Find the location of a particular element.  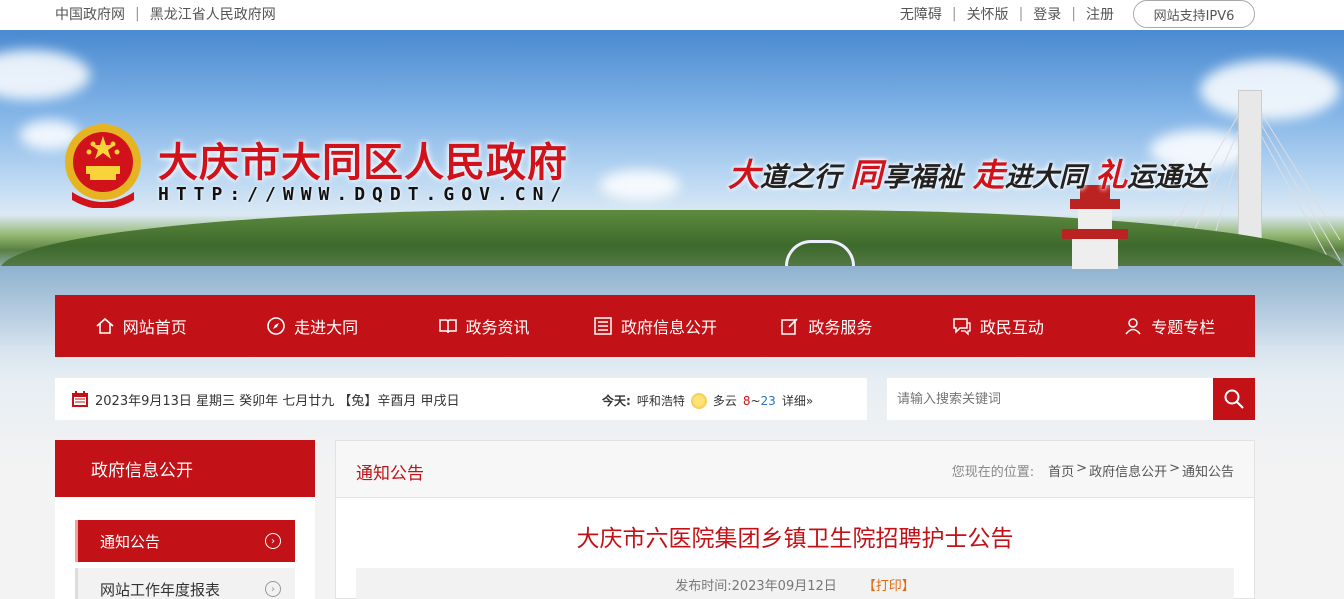

publish-label: 发布时间: is located at coordinates (703, 586).